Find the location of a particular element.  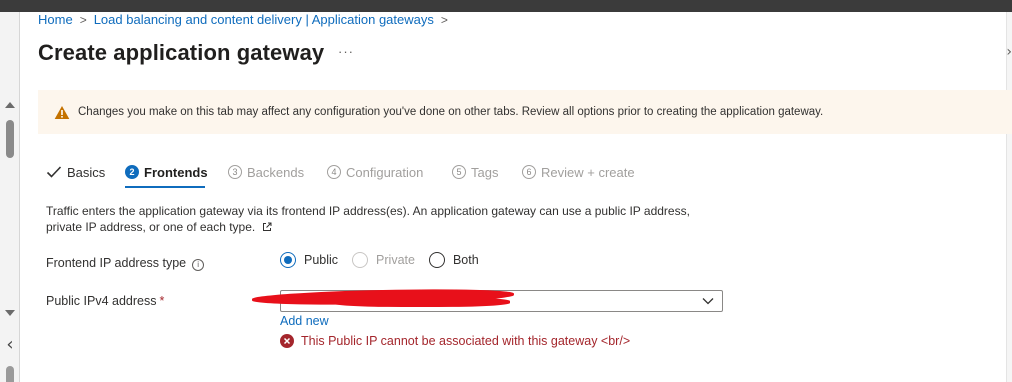

frontend-ip-type-radio-group: Public Private Both is located at coordinates (386, 260).